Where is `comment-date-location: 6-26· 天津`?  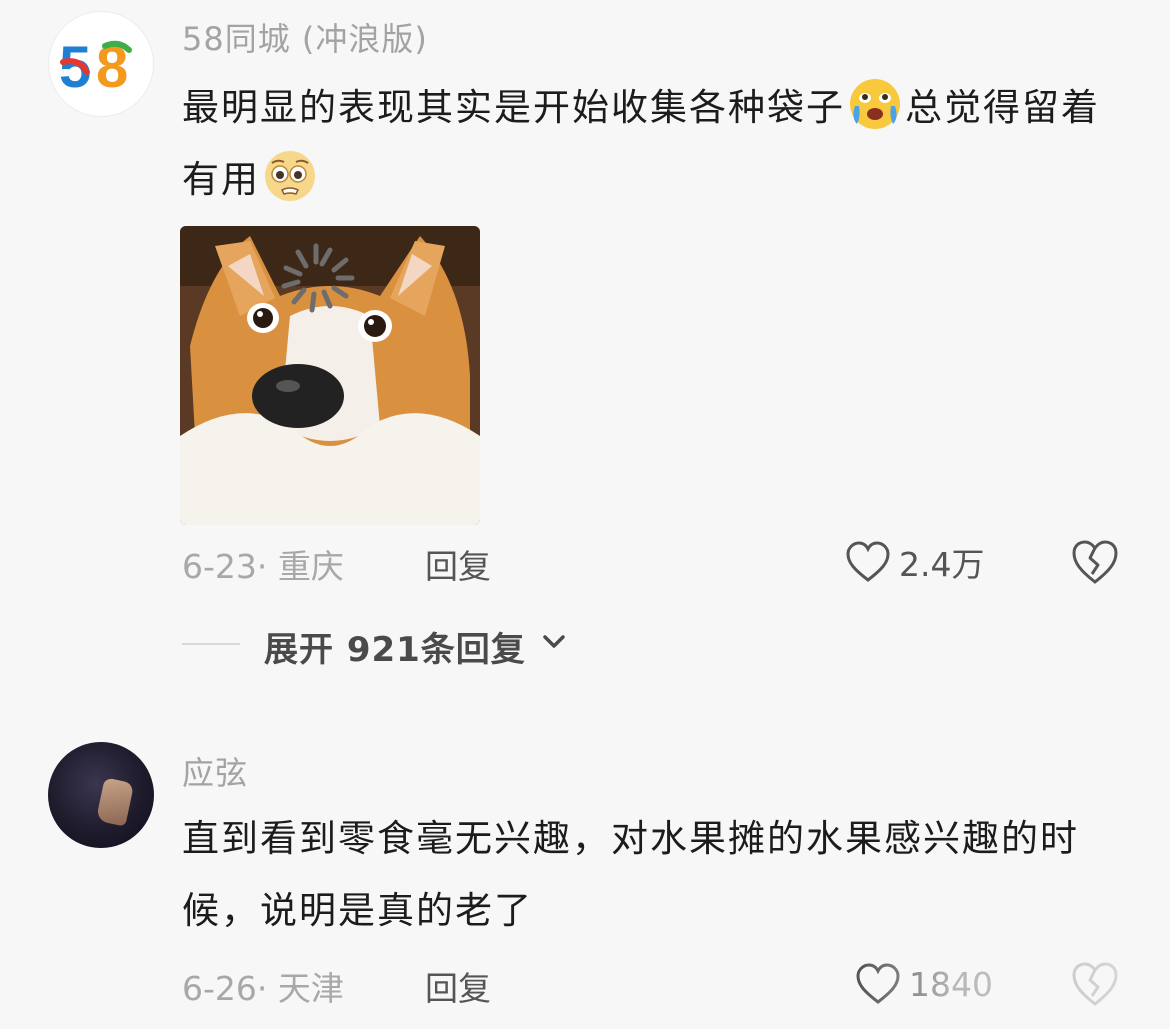
comment-date-location: 6-26· 天津 is located at coordinates (263, 988).